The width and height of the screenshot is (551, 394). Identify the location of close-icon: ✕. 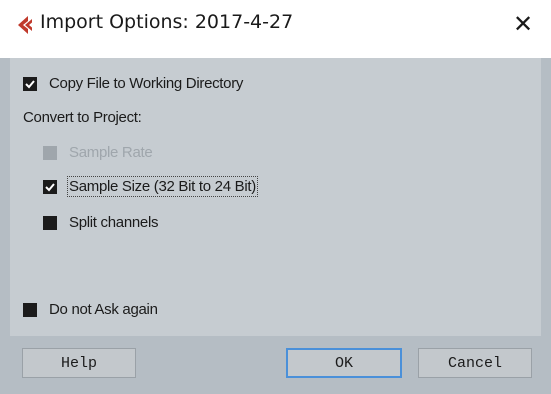
(523, 24).